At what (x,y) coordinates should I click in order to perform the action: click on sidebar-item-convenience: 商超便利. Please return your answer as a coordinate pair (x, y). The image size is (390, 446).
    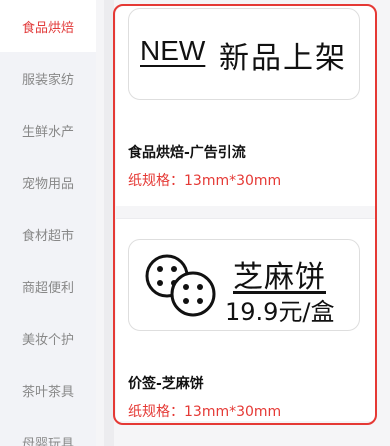
    Looking at the image, I should click on (48, 286).